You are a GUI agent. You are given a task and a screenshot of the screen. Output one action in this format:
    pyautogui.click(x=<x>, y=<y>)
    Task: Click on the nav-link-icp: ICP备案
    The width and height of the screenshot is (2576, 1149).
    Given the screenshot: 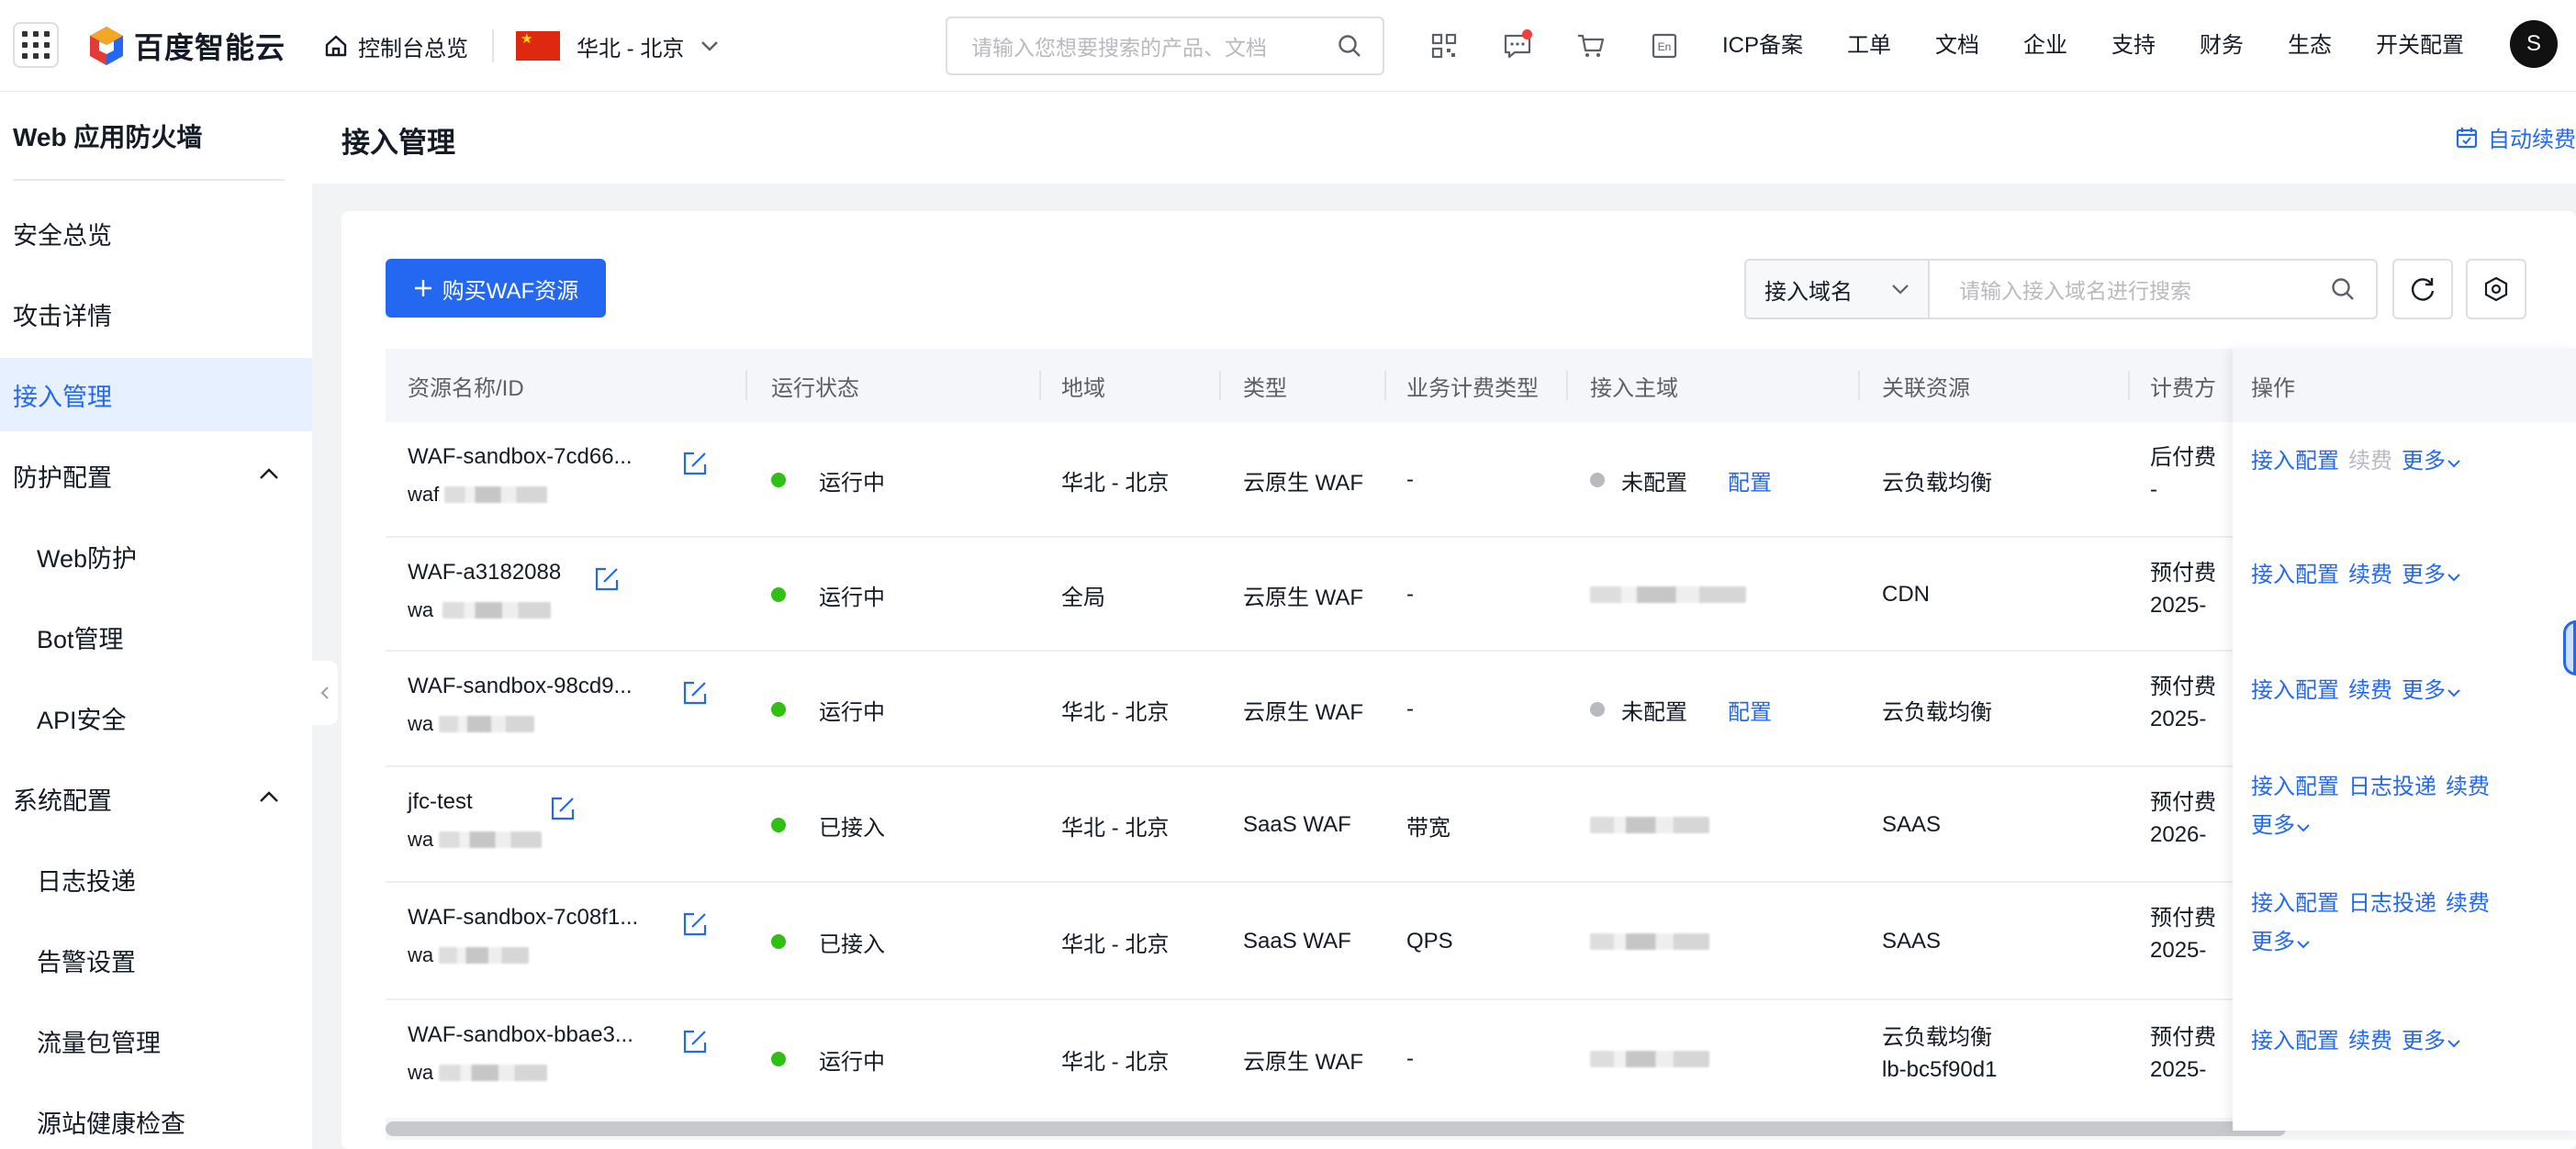 What is the action you would take?
    pyautogui.click(x=1762, y=46)
    